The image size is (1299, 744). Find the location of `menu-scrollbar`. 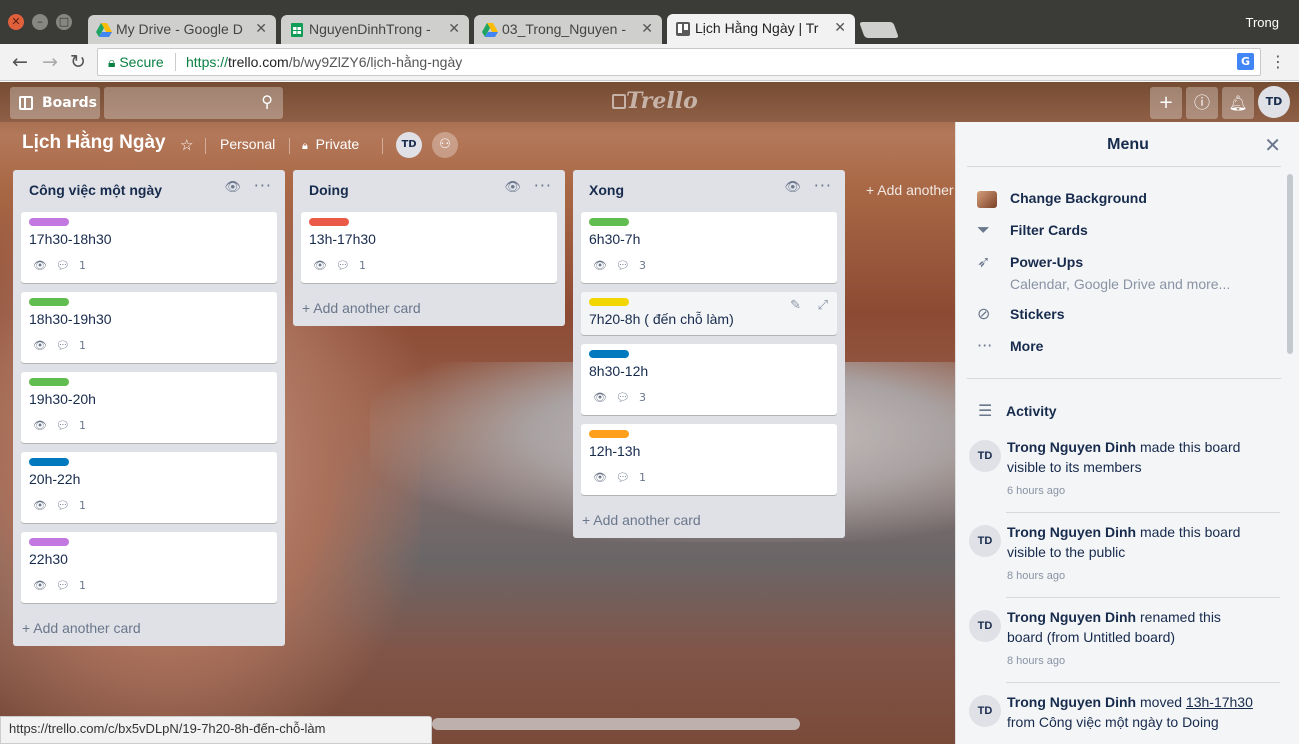

menu-scrollbar is located at coordinates (1290, 264).